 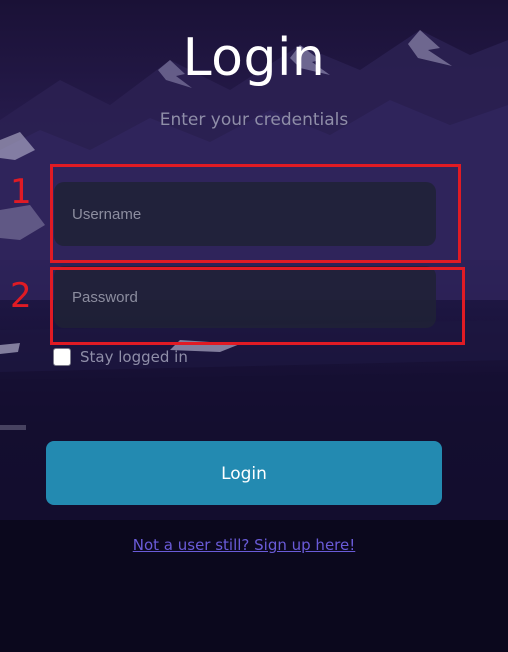 I want to click on username-input, so click(x=245, y=214).